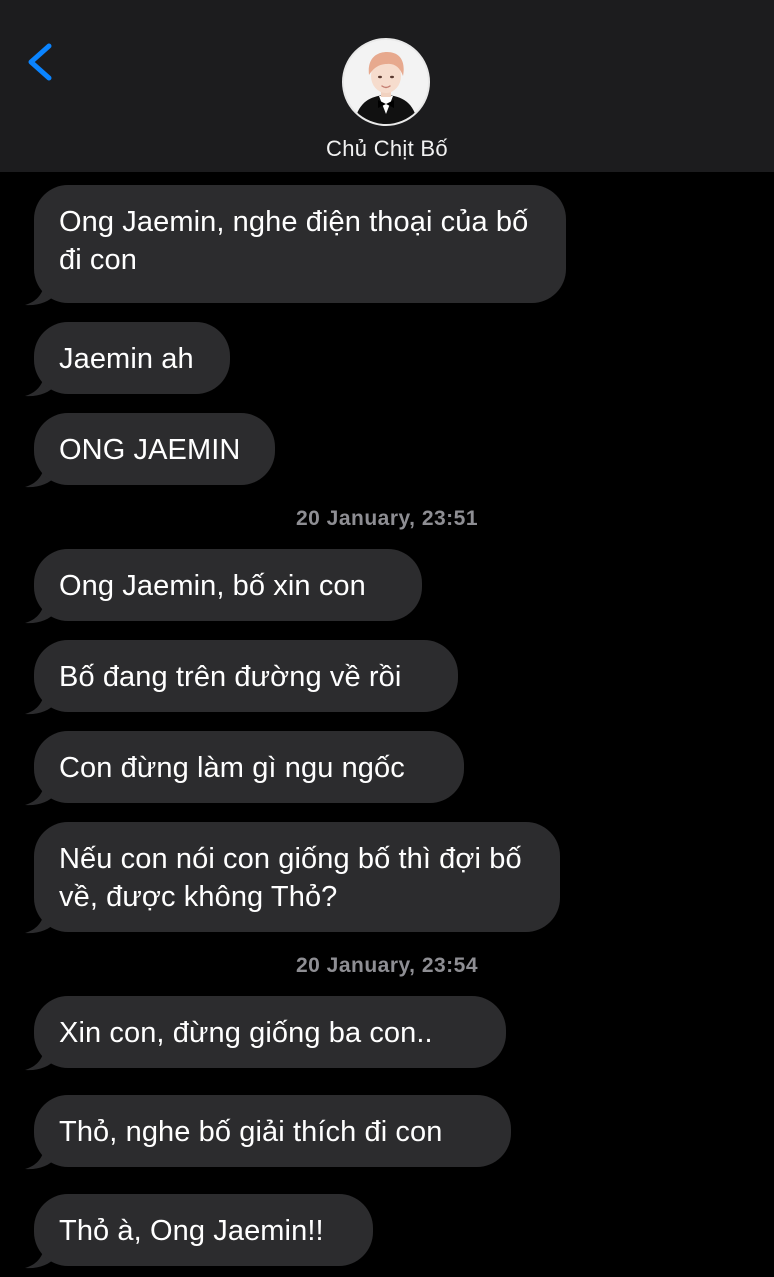  Describe the element at coordinates (246, 1033) in the screenshot. I see `message-text: Xin con, đừng giống ba con..` at that location.